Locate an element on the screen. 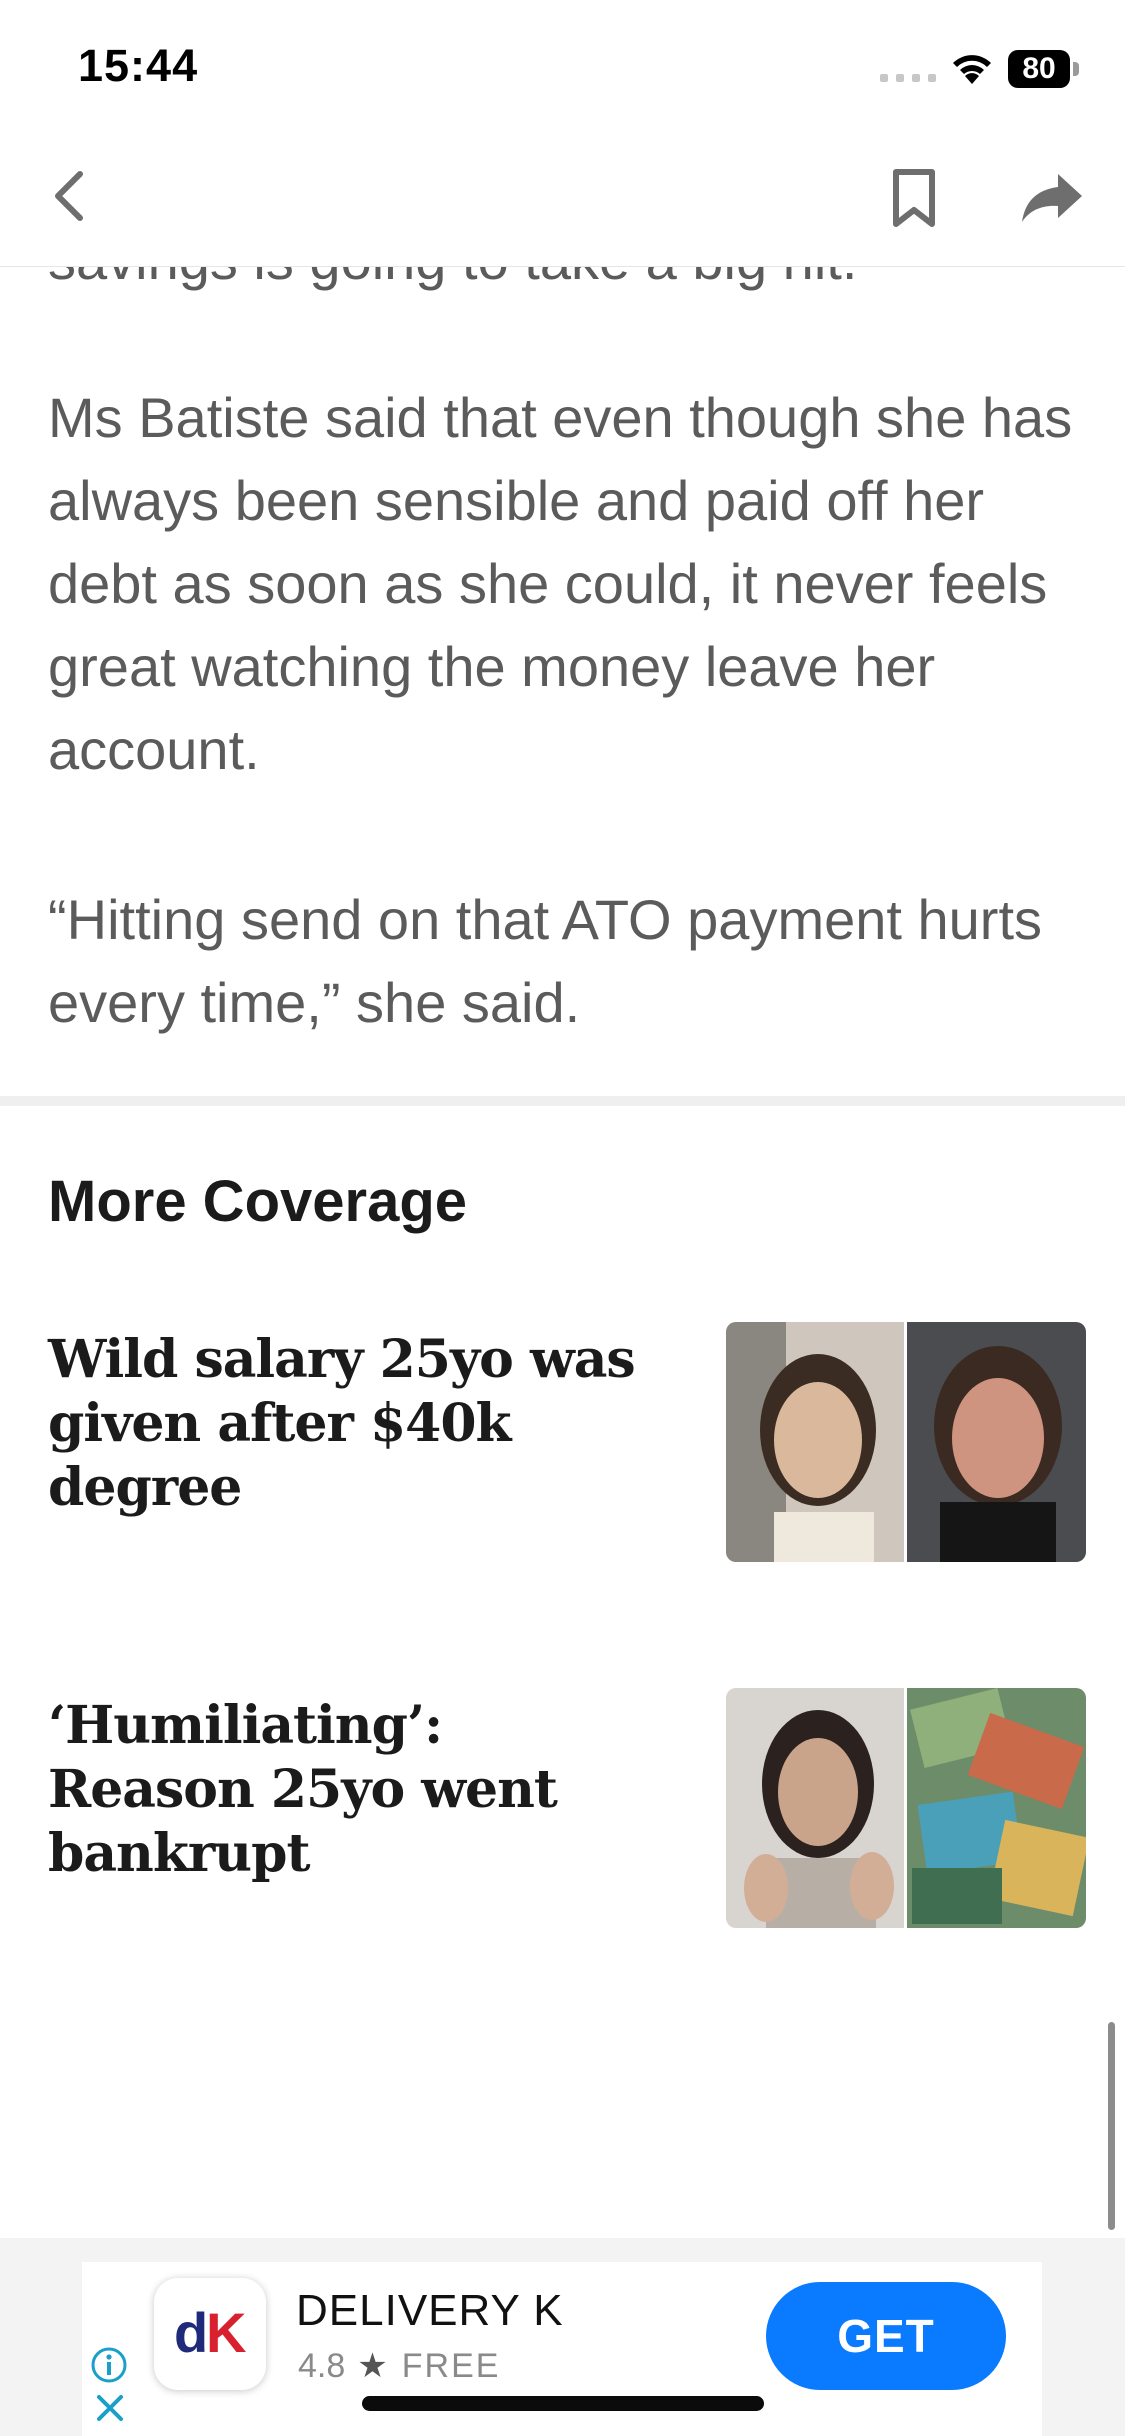  signal-icon is located at coordinates (908, 78).